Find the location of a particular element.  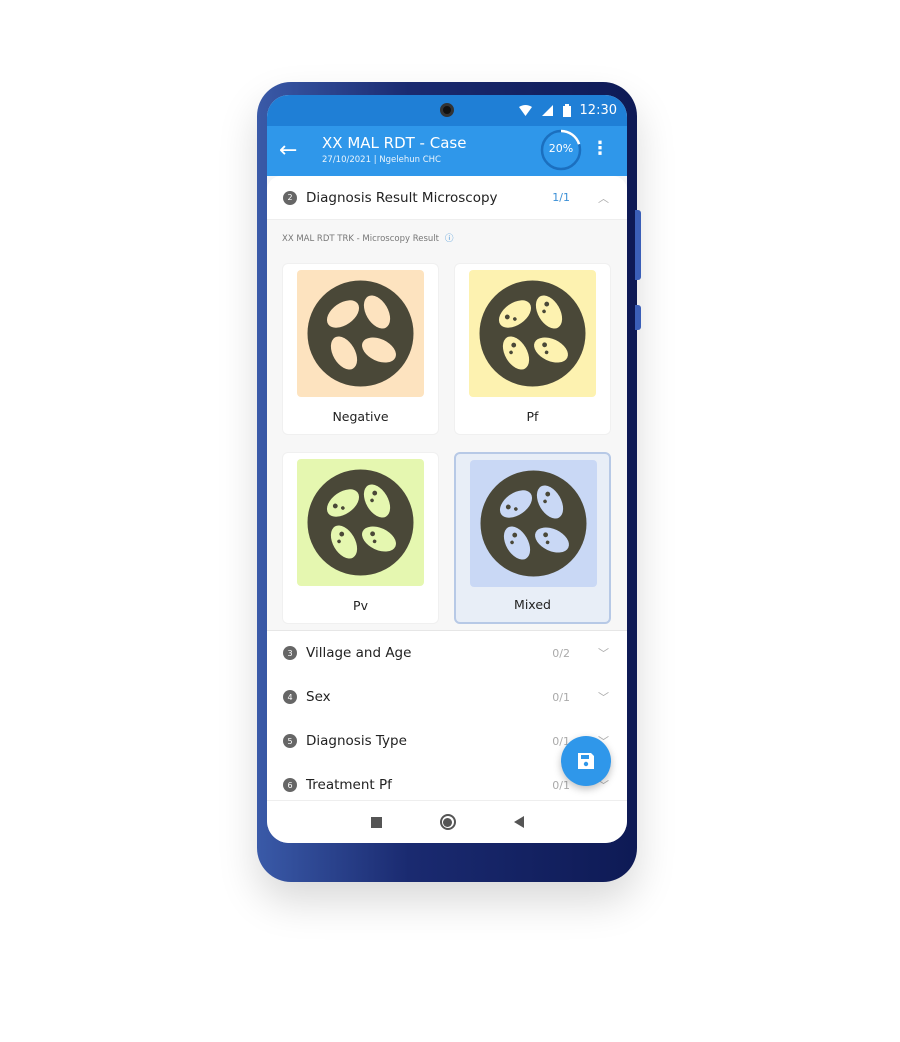

save-button is located at coordinates (586, 761).